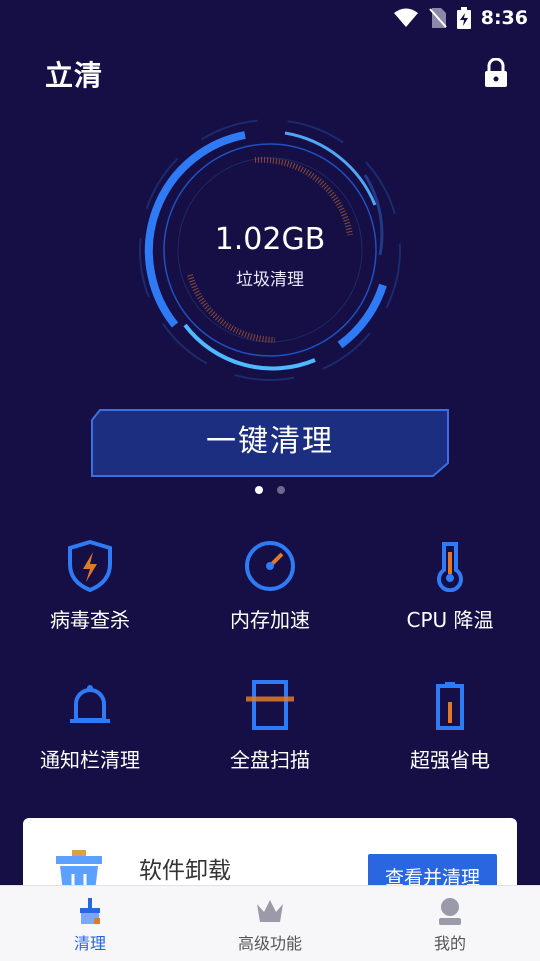  What do you see at coordinates (450, 600) in the screenshot?
I see `feature-cpu-cool: CPU 降温` at bounding box center [450, 600].